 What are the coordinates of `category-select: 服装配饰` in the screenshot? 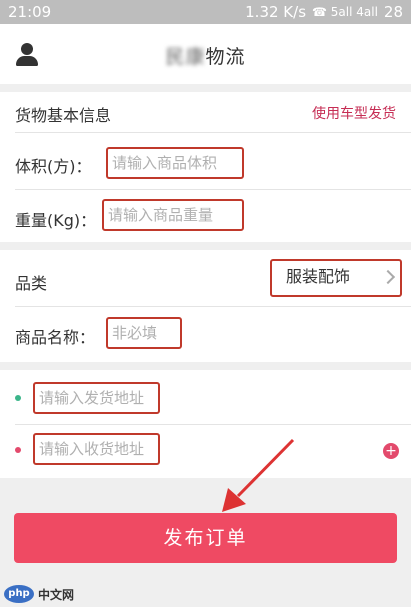 It's located at (336, 278).